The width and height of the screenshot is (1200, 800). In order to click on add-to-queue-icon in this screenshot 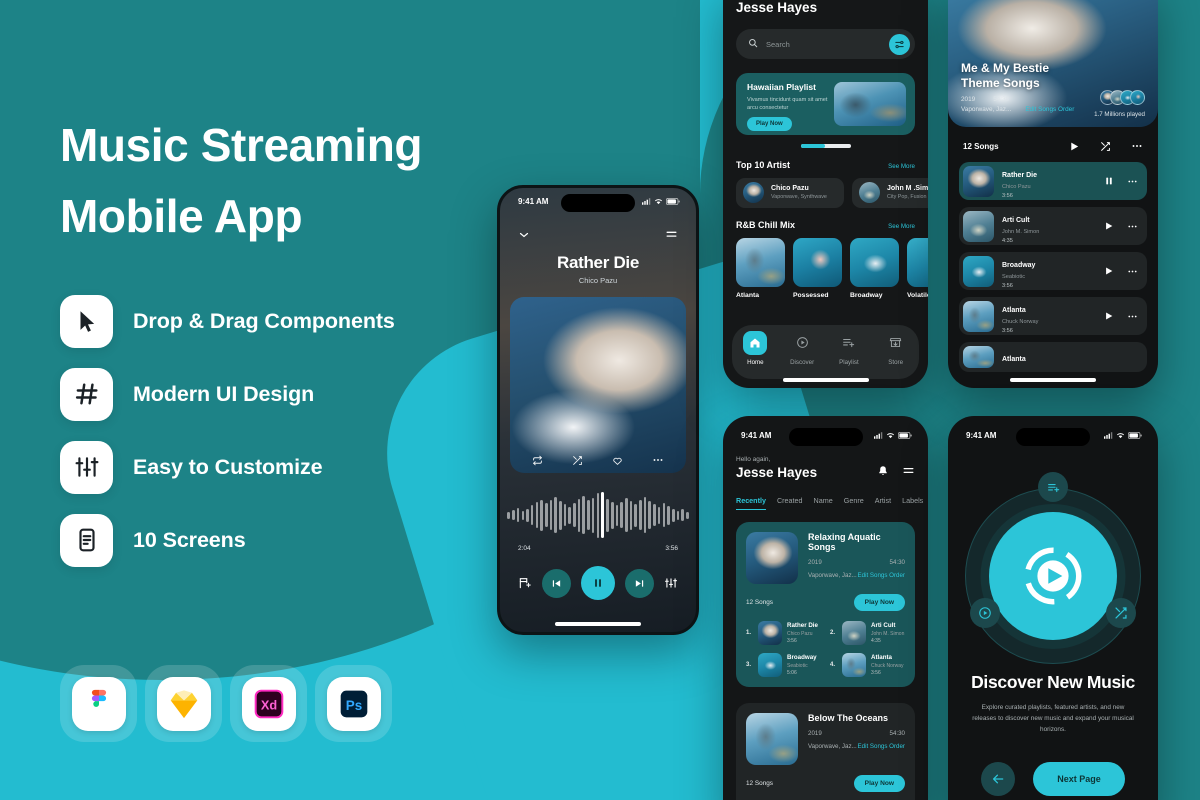, I will do `click(525, 583)`.